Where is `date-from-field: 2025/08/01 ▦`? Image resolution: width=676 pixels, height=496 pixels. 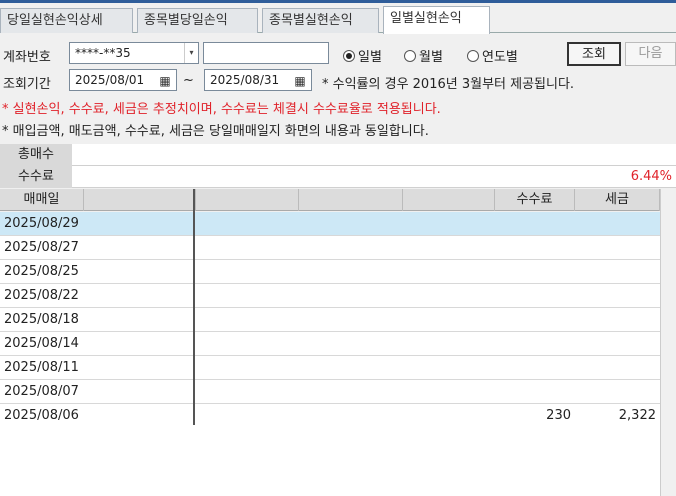
date-from-field: 2025/08/01 ▦ is located at coordinates (123, 80).